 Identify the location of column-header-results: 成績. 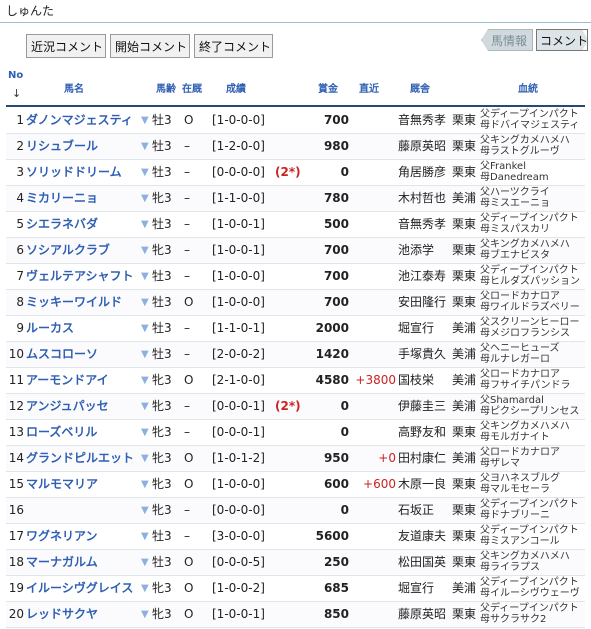
(236, 87).